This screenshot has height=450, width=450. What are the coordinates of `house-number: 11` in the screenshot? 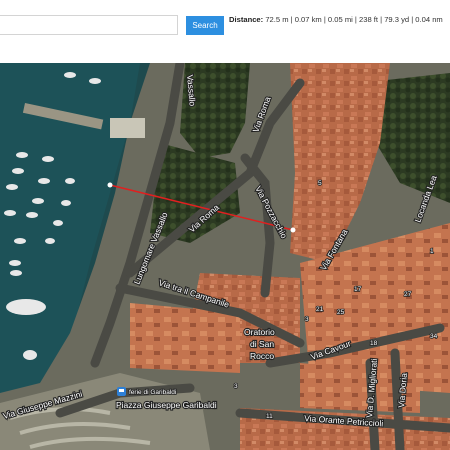 It's located at (269, 416).